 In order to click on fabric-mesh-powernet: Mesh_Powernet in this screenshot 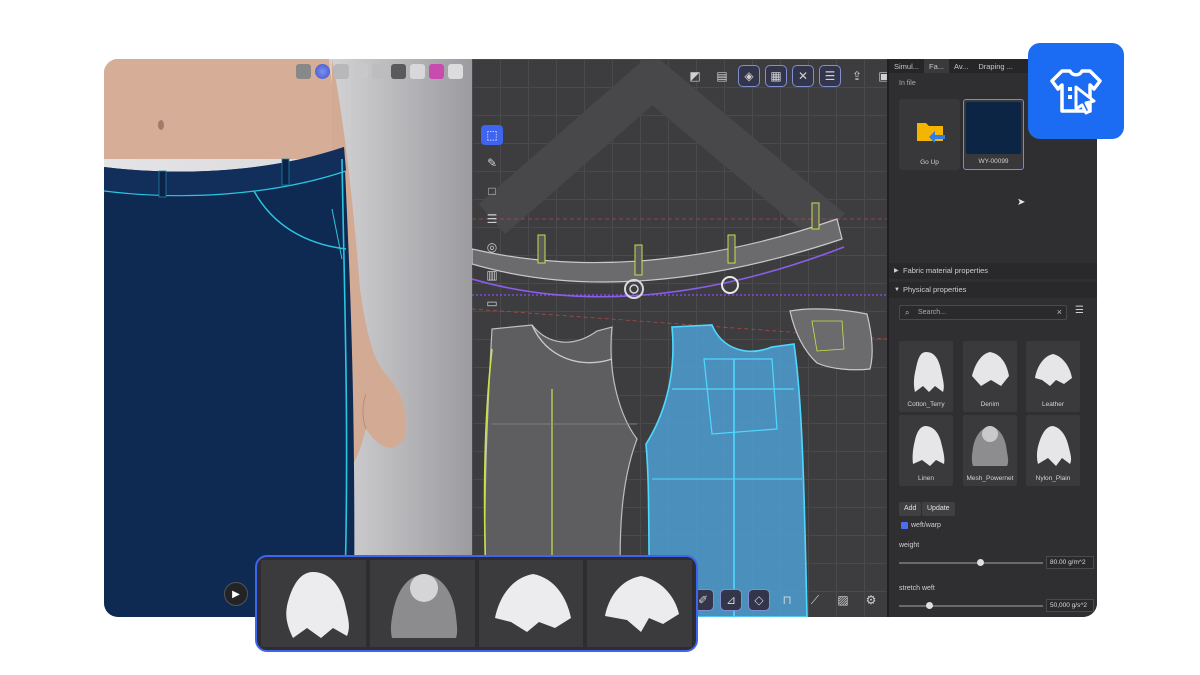, I will do `click(990, 450)`.